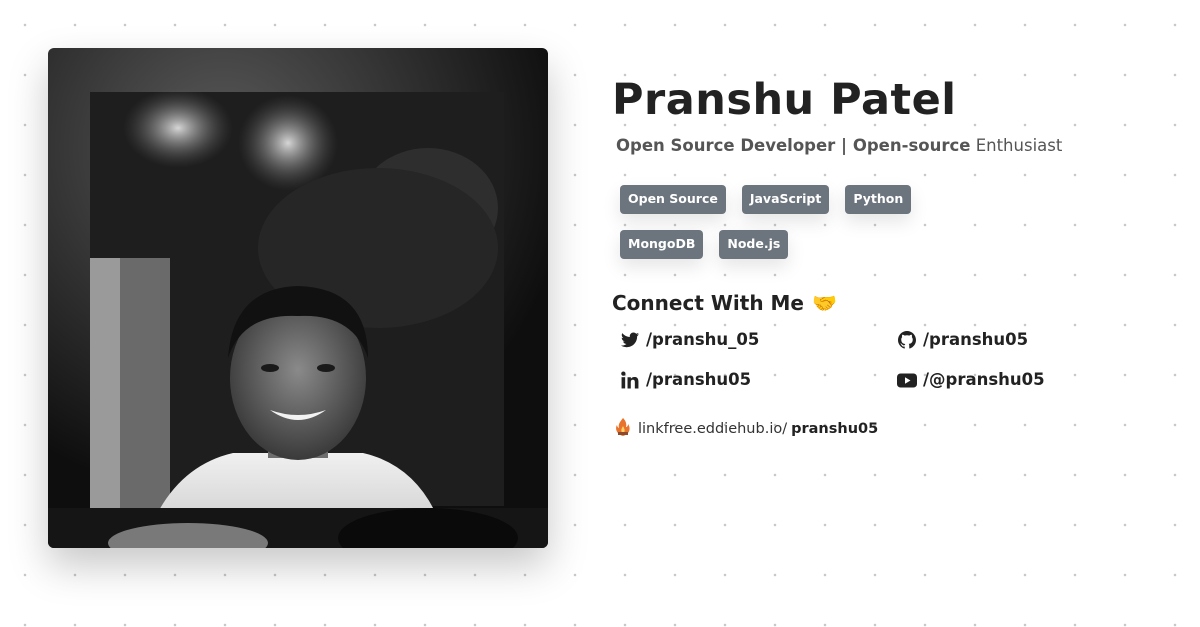  I want to click on tag-open-source: Open Source, so click(673, 199).